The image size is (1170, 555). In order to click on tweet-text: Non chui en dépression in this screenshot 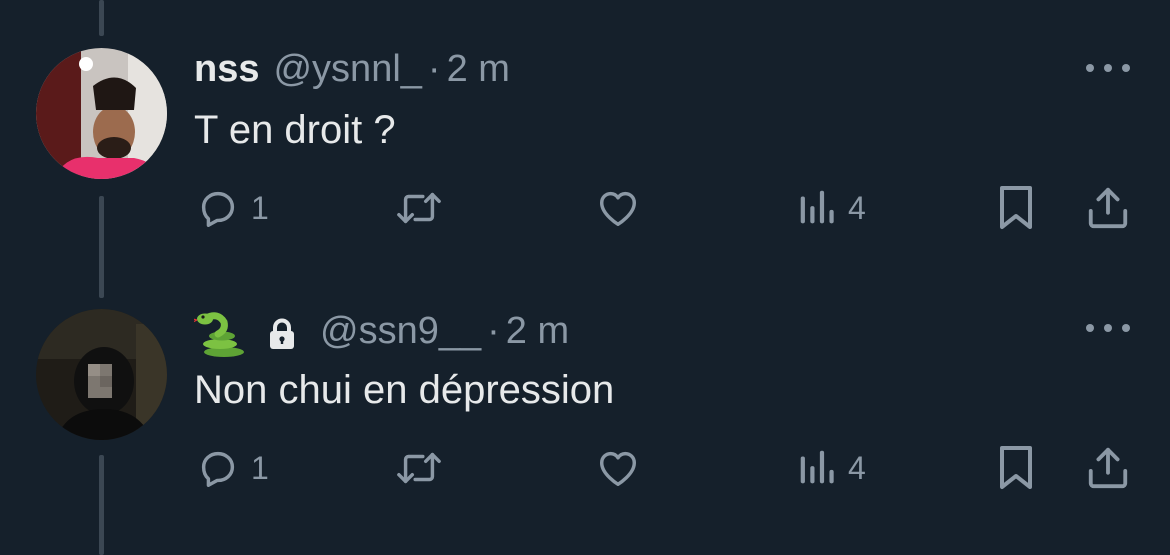, I will do `click(404, 390)`.